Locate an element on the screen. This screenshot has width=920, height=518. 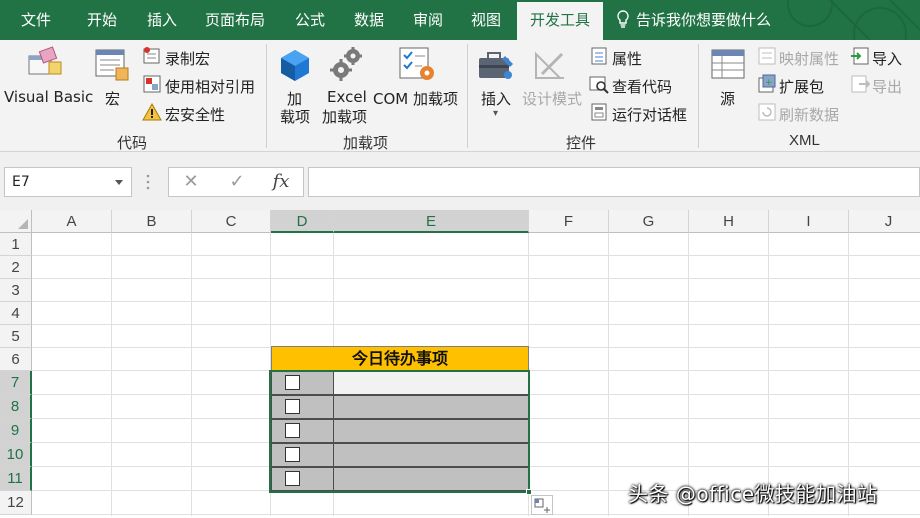
warning-icon is located at coordinates (152, 111).